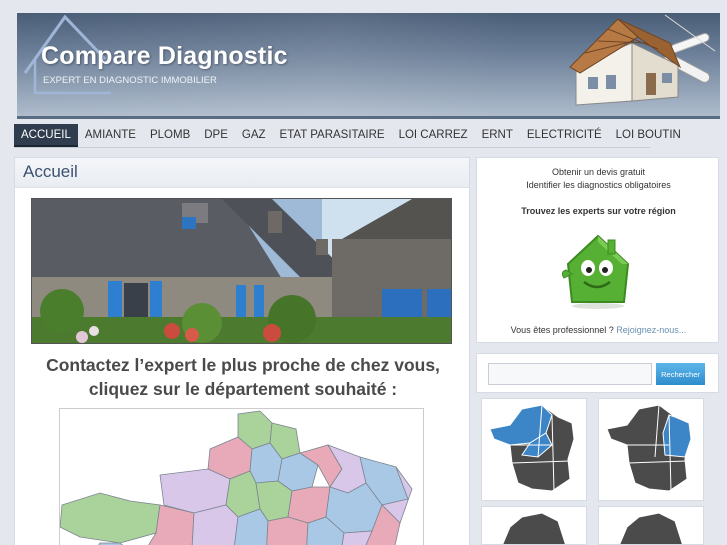  Describe the element at coordinates (570, 374) in the screenshot. I see `search-input` at that location.